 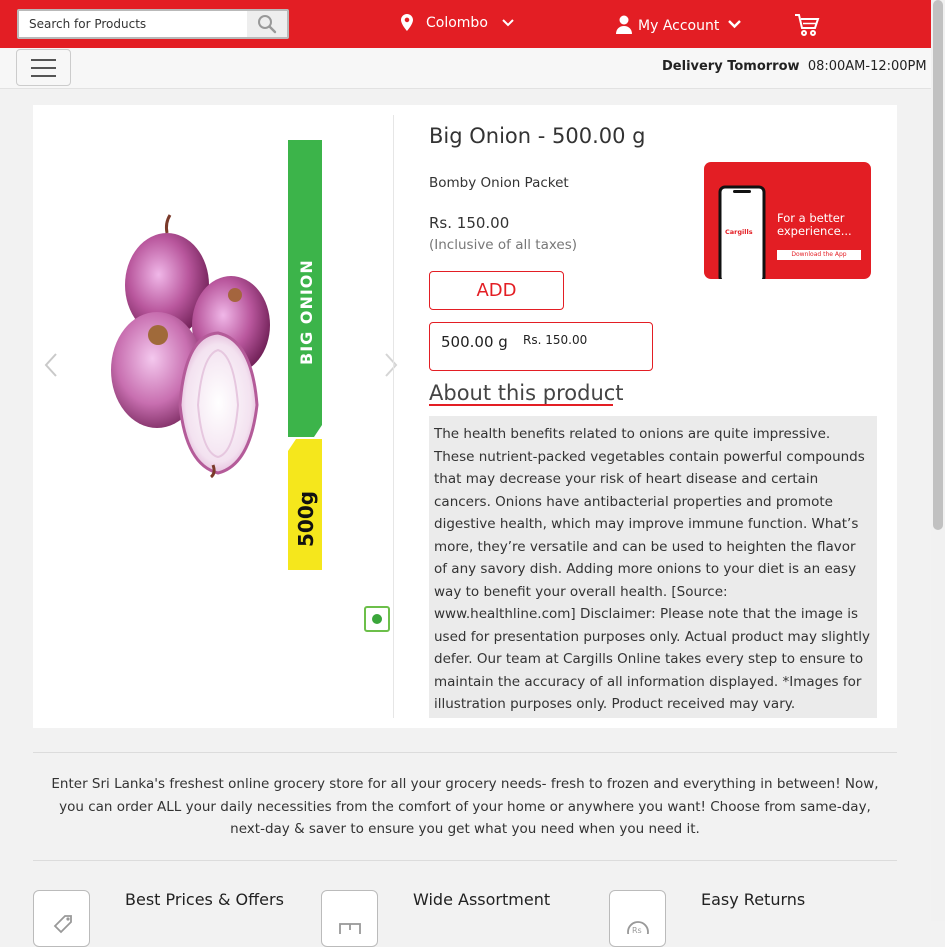 I want to click on hamburger-menu-button, so click(x=43, y=67).